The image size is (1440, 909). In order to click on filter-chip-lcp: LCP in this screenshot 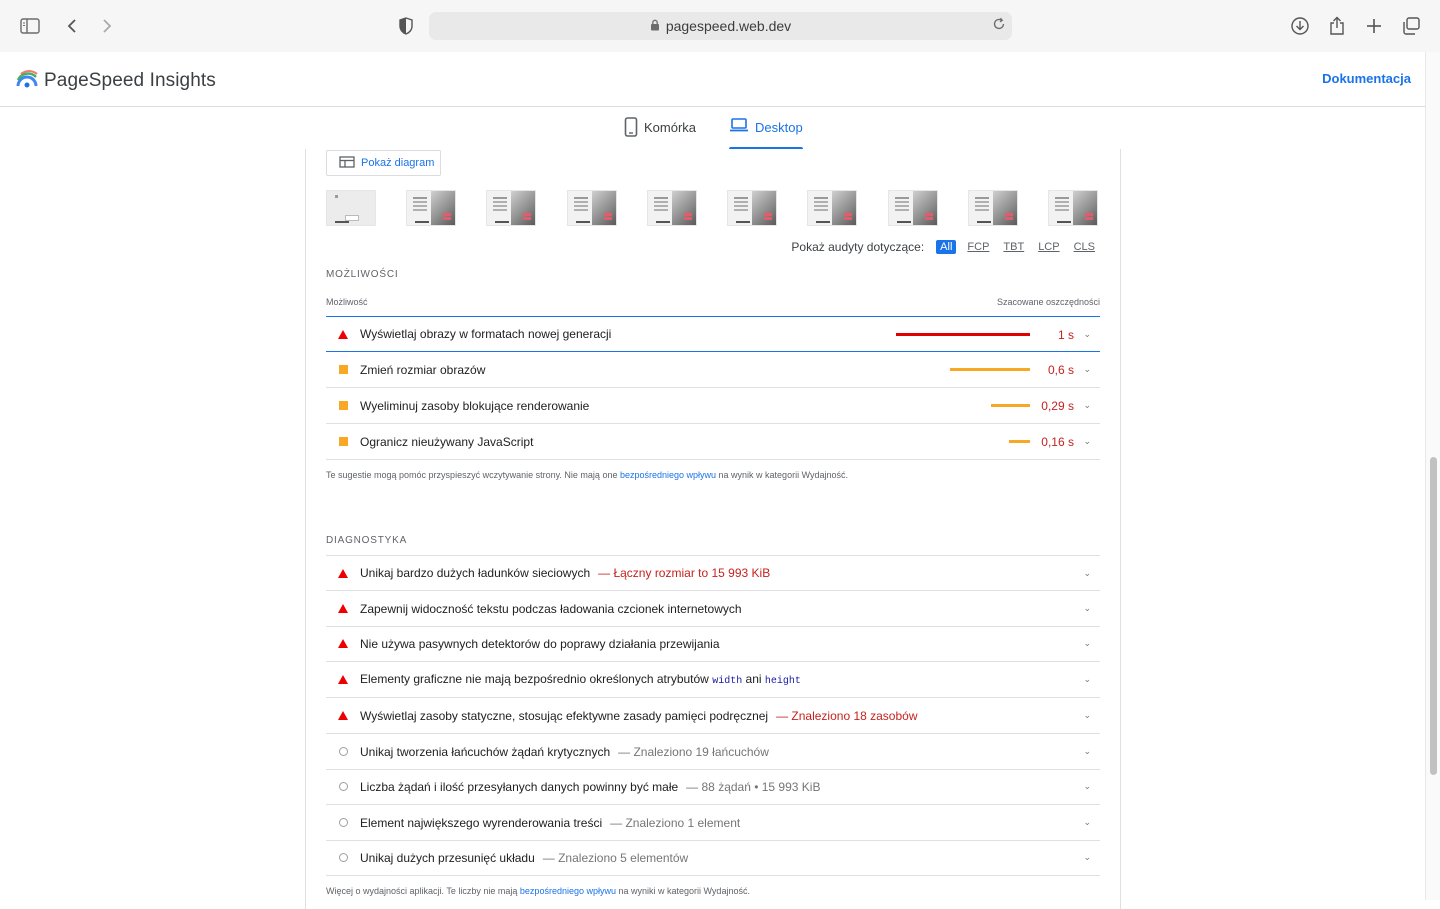, I will do `click(1048, 247)`.